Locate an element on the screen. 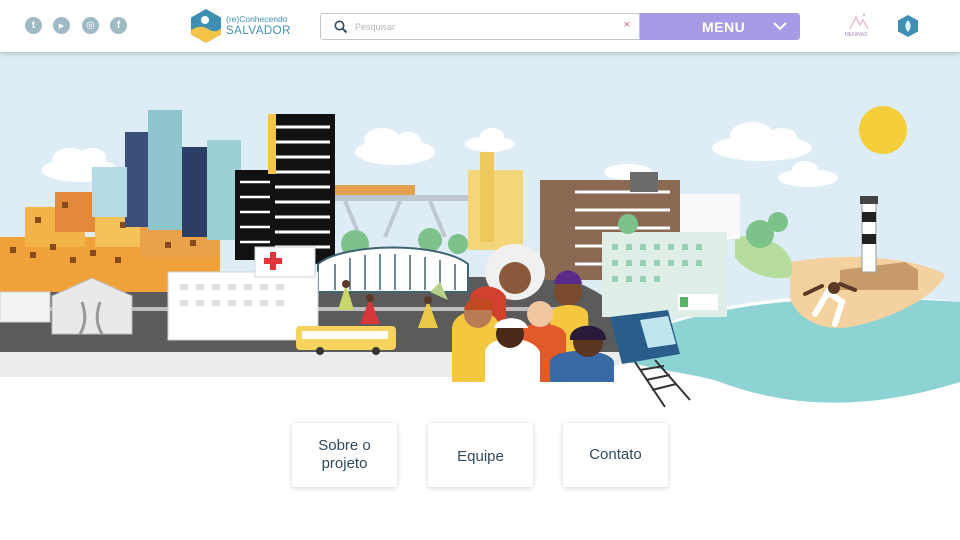 The image size is (960, 540). about-project-card: Sobre o projeto is located at coordinates (344, 455).